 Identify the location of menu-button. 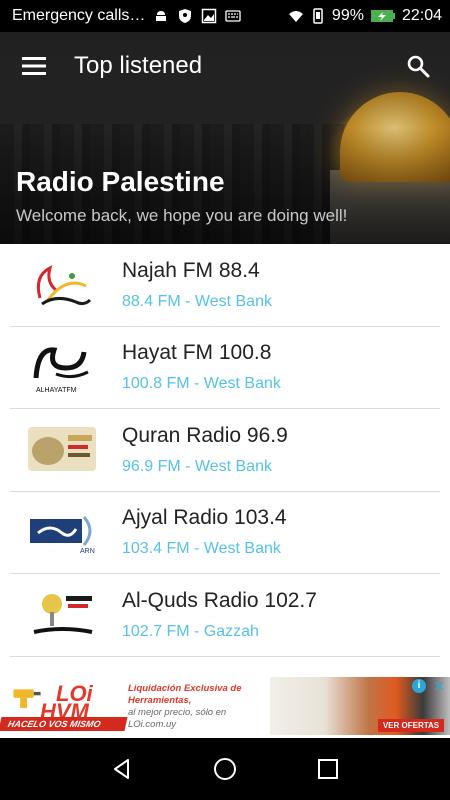
(35, 66).